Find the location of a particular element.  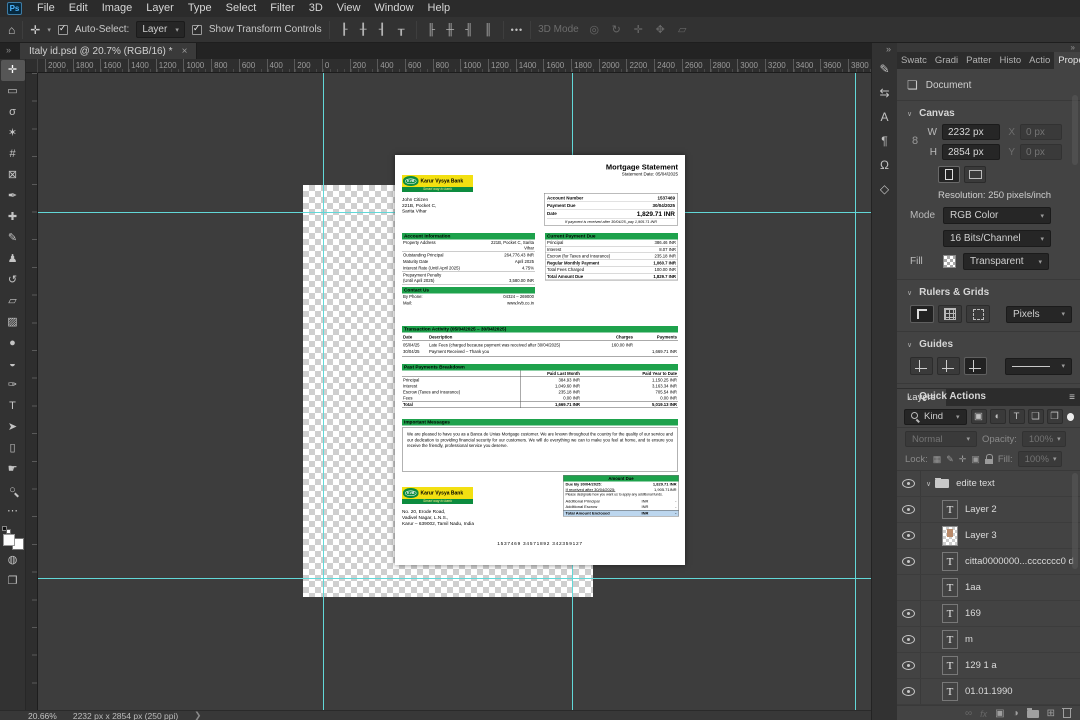

distribute-left-edges-icon: ╟ is located at coordinates (431, 30).